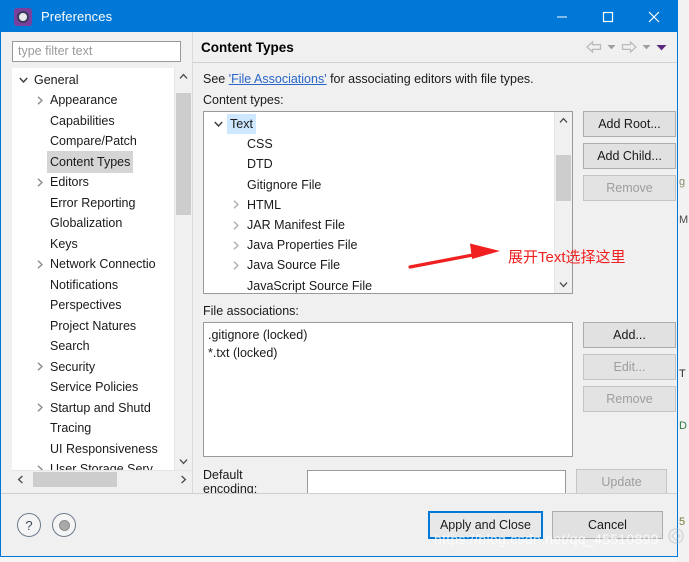 This screenshot has height=562, width=689. What do you see at coordinates (77, 16) in the screenshot?
I see `window-title: Preferences` at bounding box center [77, 16].